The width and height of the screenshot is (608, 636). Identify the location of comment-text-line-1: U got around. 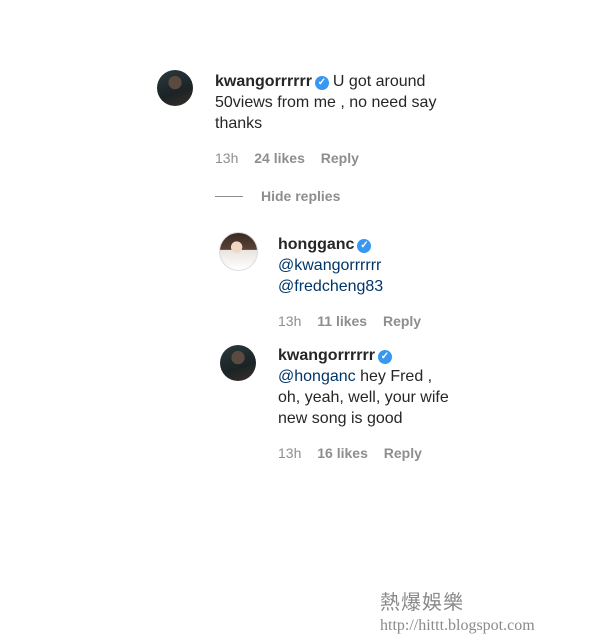
(379, 81).